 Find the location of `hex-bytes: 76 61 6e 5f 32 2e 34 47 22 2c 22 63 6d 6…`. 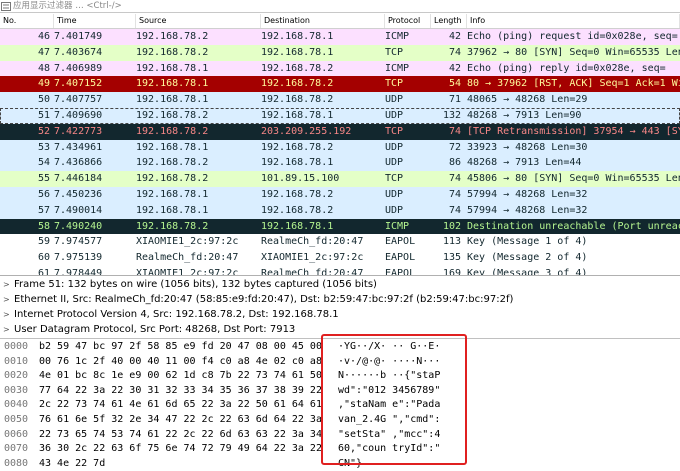

hex-bytes: 76 61 6e 5f 32 2e 34 47 22 2c 22 63 6d 6… is located at coordinates (180, 420).